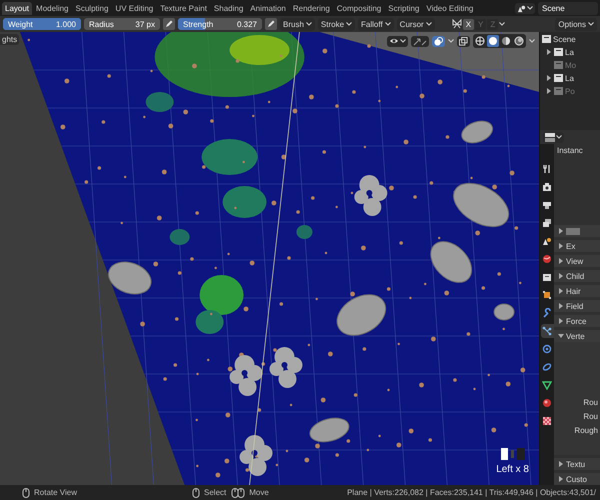 This screenshot has height=500, width=600. I want to click on status-hint: Select, so click(215, 492).